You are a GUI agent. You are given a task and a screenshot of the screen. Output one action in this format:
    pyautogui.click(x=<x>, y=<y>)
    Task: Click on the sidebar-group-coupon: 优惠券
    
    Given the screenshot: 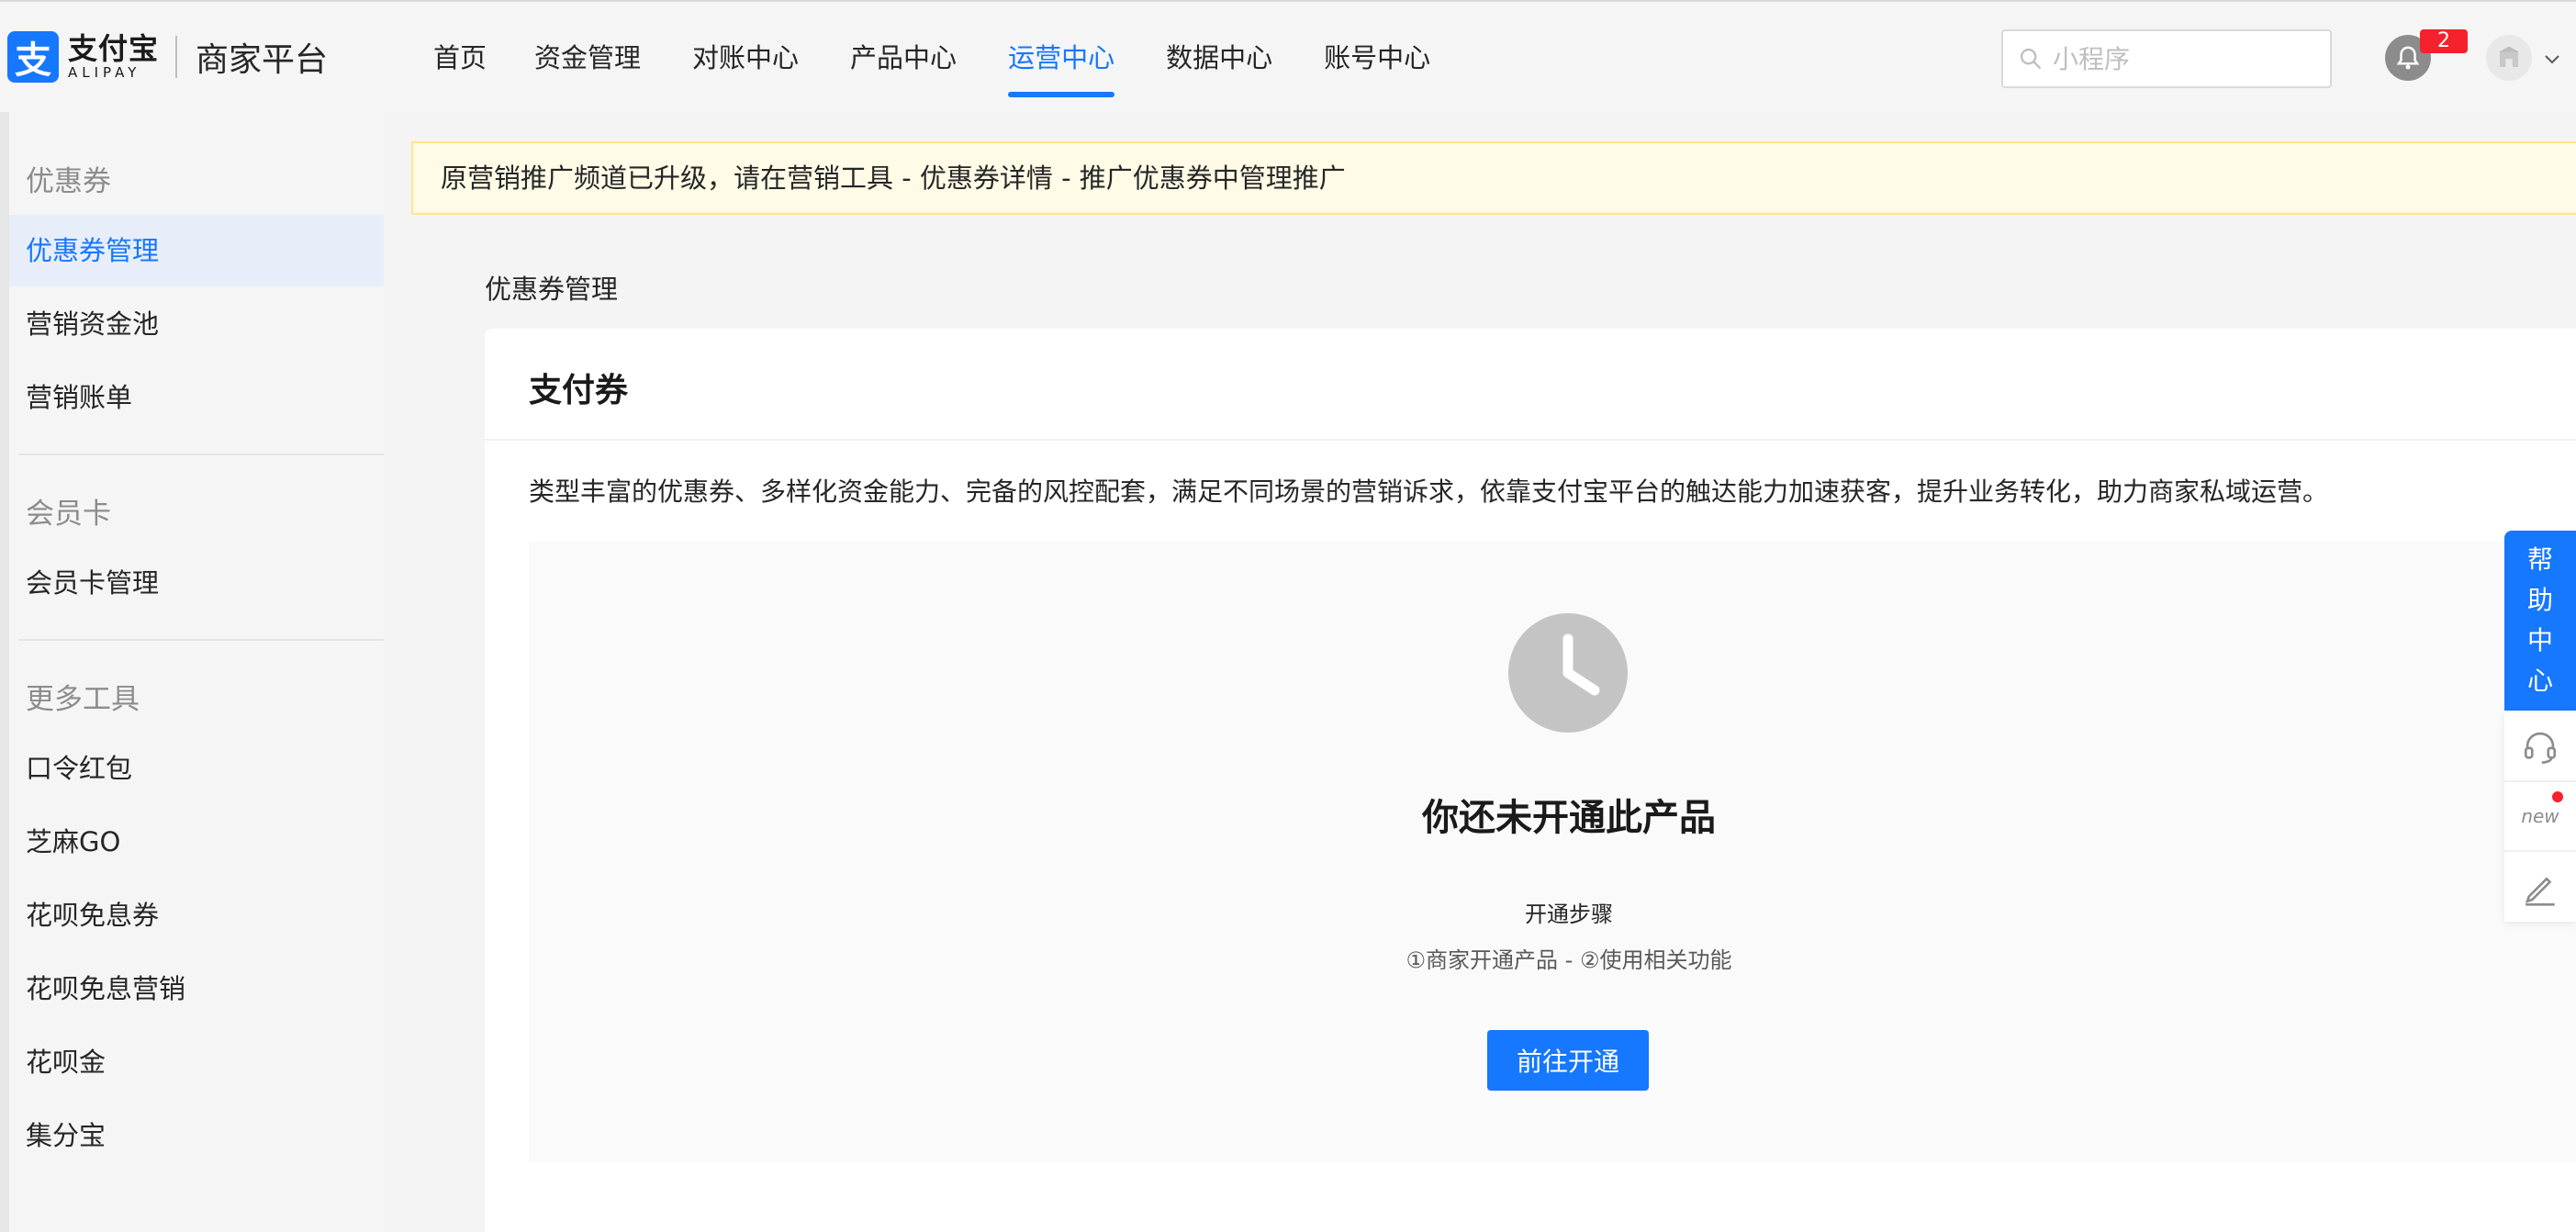 What is the action you would take?
    pyautogui.click(x=68, y=181)
    